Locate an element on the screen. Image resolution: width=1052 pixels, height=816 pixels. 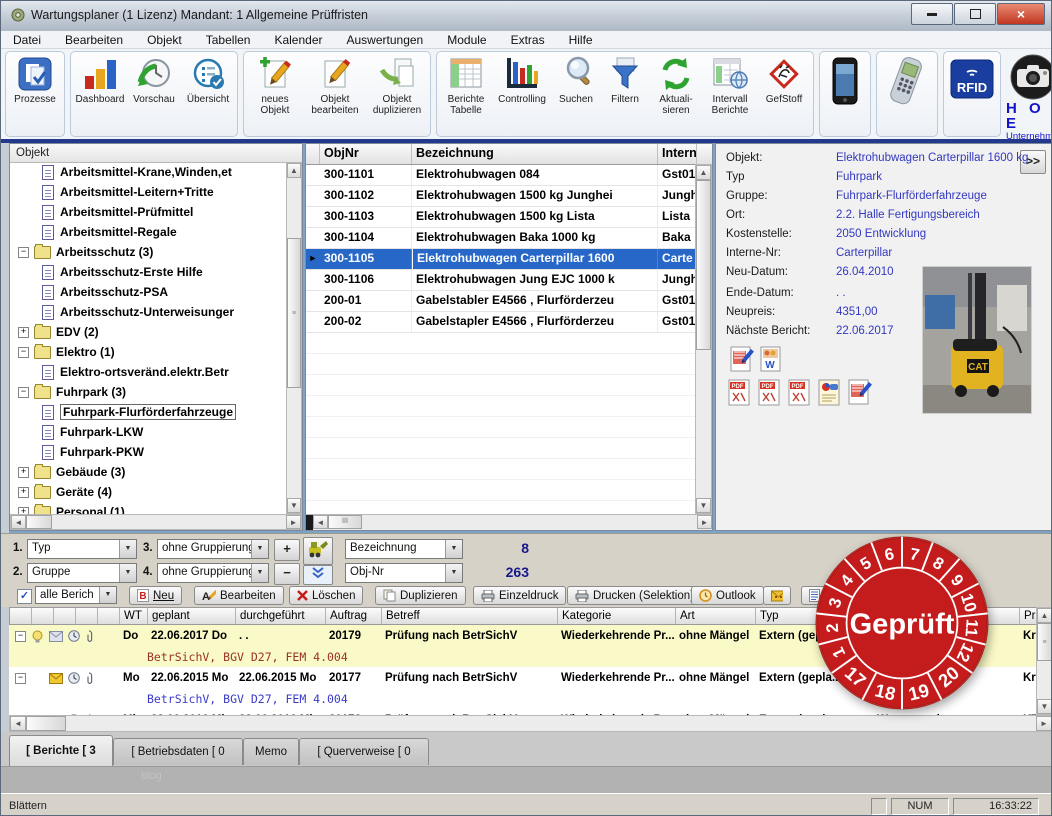
col-bezeichnung: Bezeichnung is located at coordinates (535, 154).